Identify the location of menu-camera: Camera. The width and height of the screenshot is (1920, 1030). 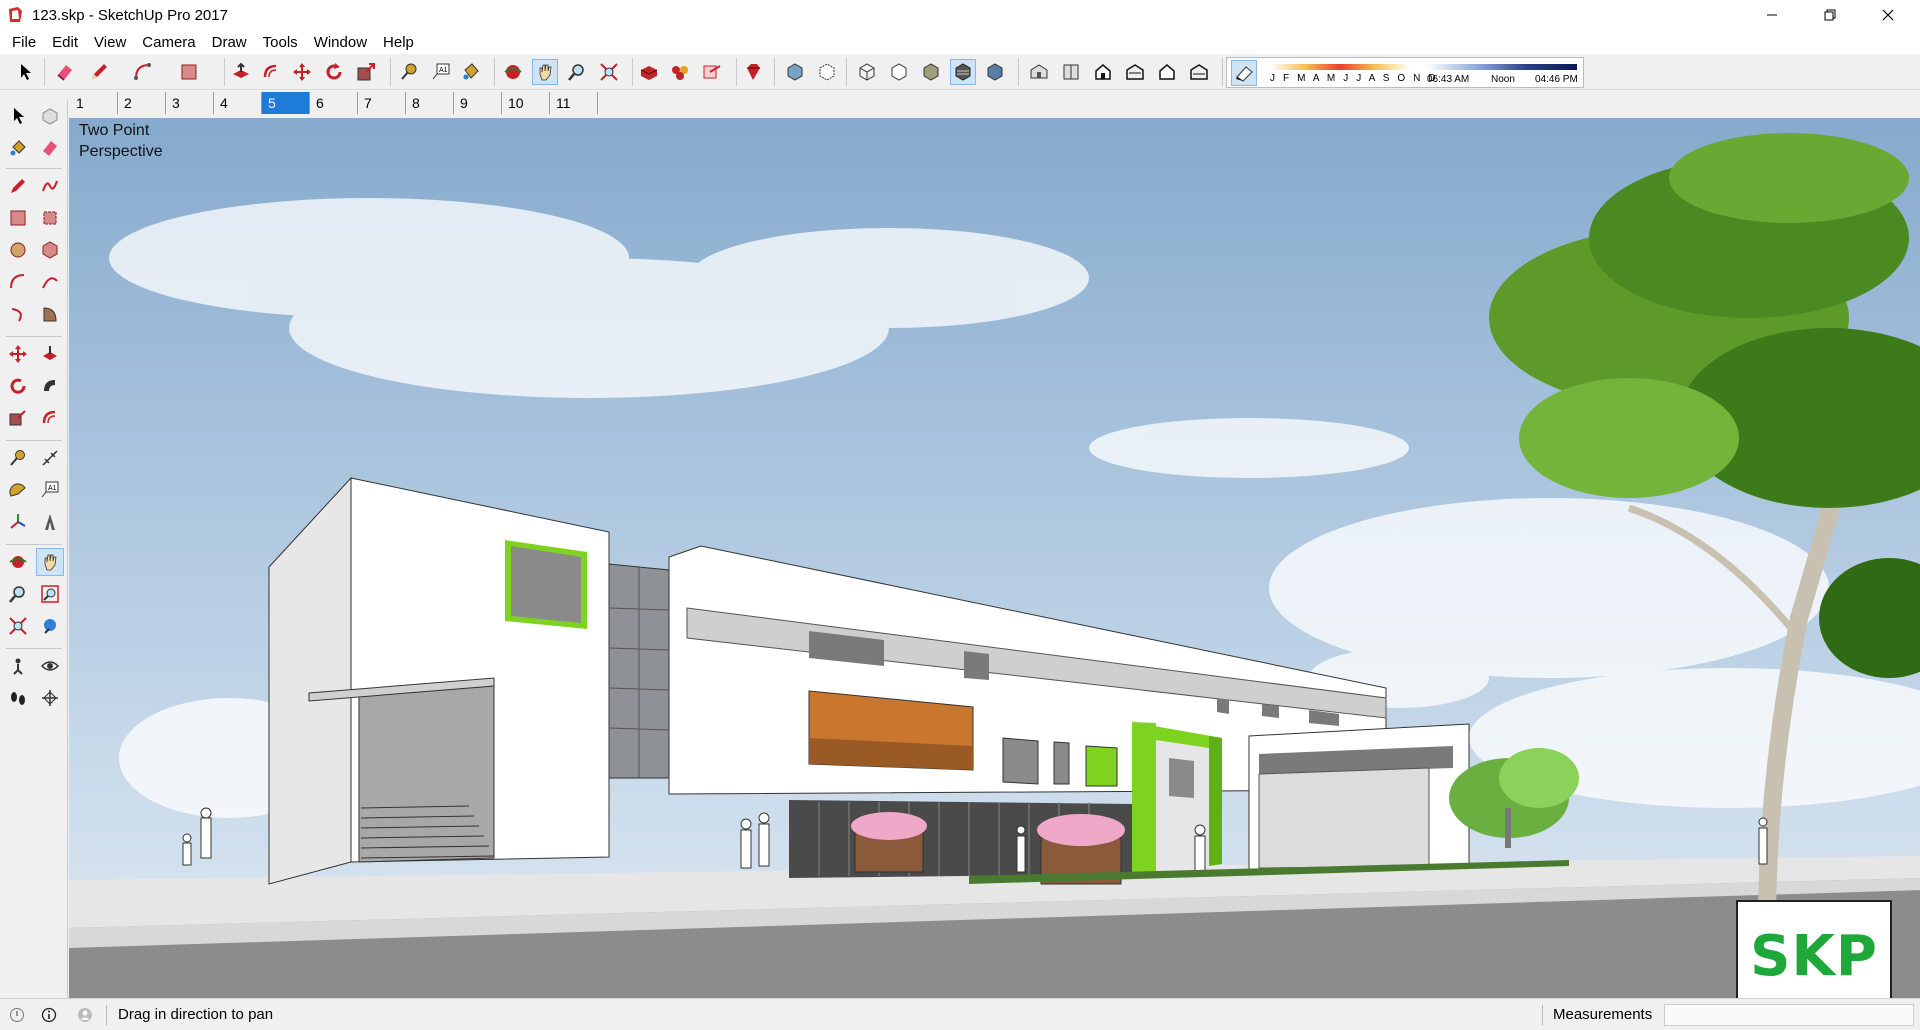
(168, 42).